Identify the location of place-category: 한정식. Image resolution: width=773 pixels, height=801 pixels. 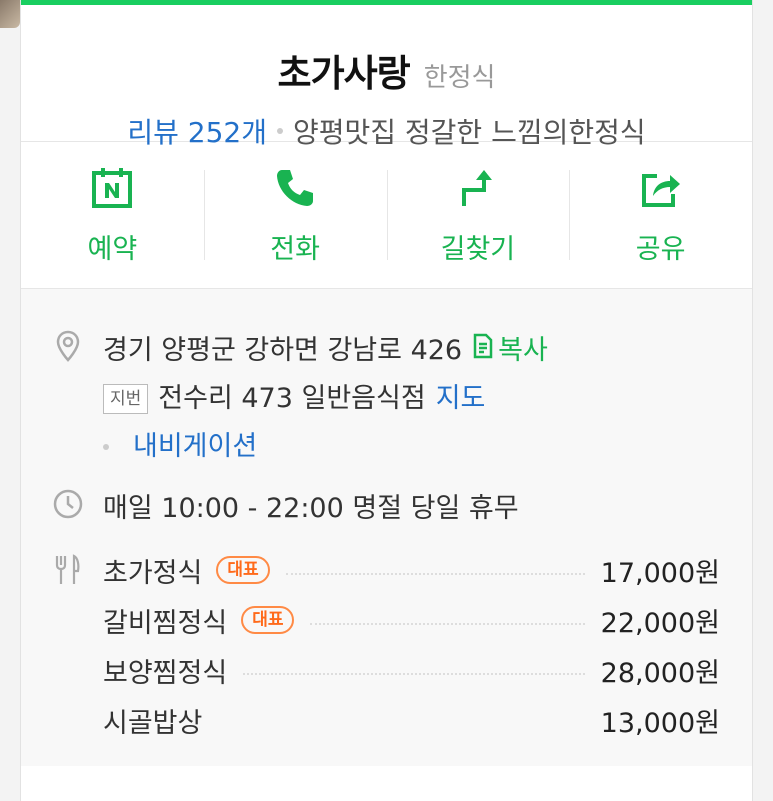
(459, 78).